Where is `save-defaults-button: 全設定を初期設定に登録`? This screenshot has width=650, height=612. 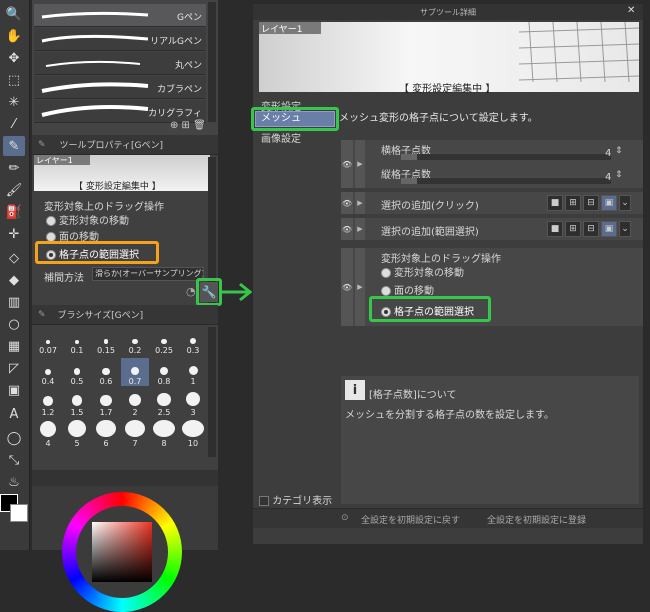
save-defaults-button: 全設定を初期設定に登録 is located at coordinates (536, 519).